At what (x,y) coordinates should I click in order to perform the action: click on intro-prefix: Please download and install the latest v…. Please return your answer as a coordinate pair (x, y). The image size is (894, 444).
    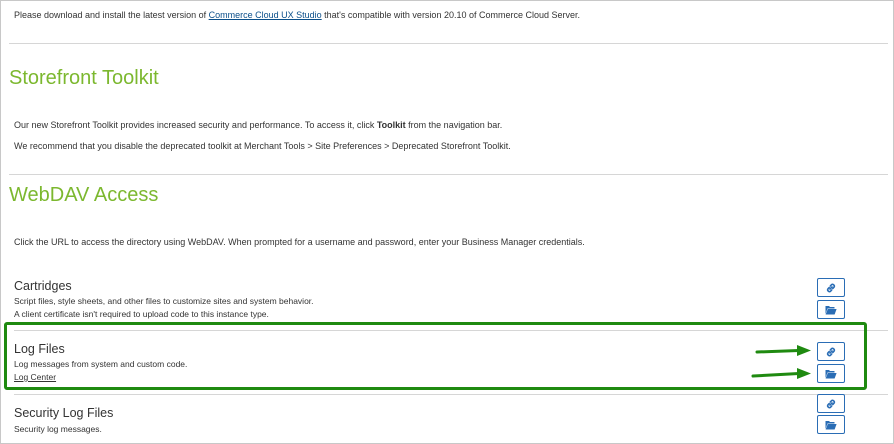
    Looking at the image, I should click on (111, 15).